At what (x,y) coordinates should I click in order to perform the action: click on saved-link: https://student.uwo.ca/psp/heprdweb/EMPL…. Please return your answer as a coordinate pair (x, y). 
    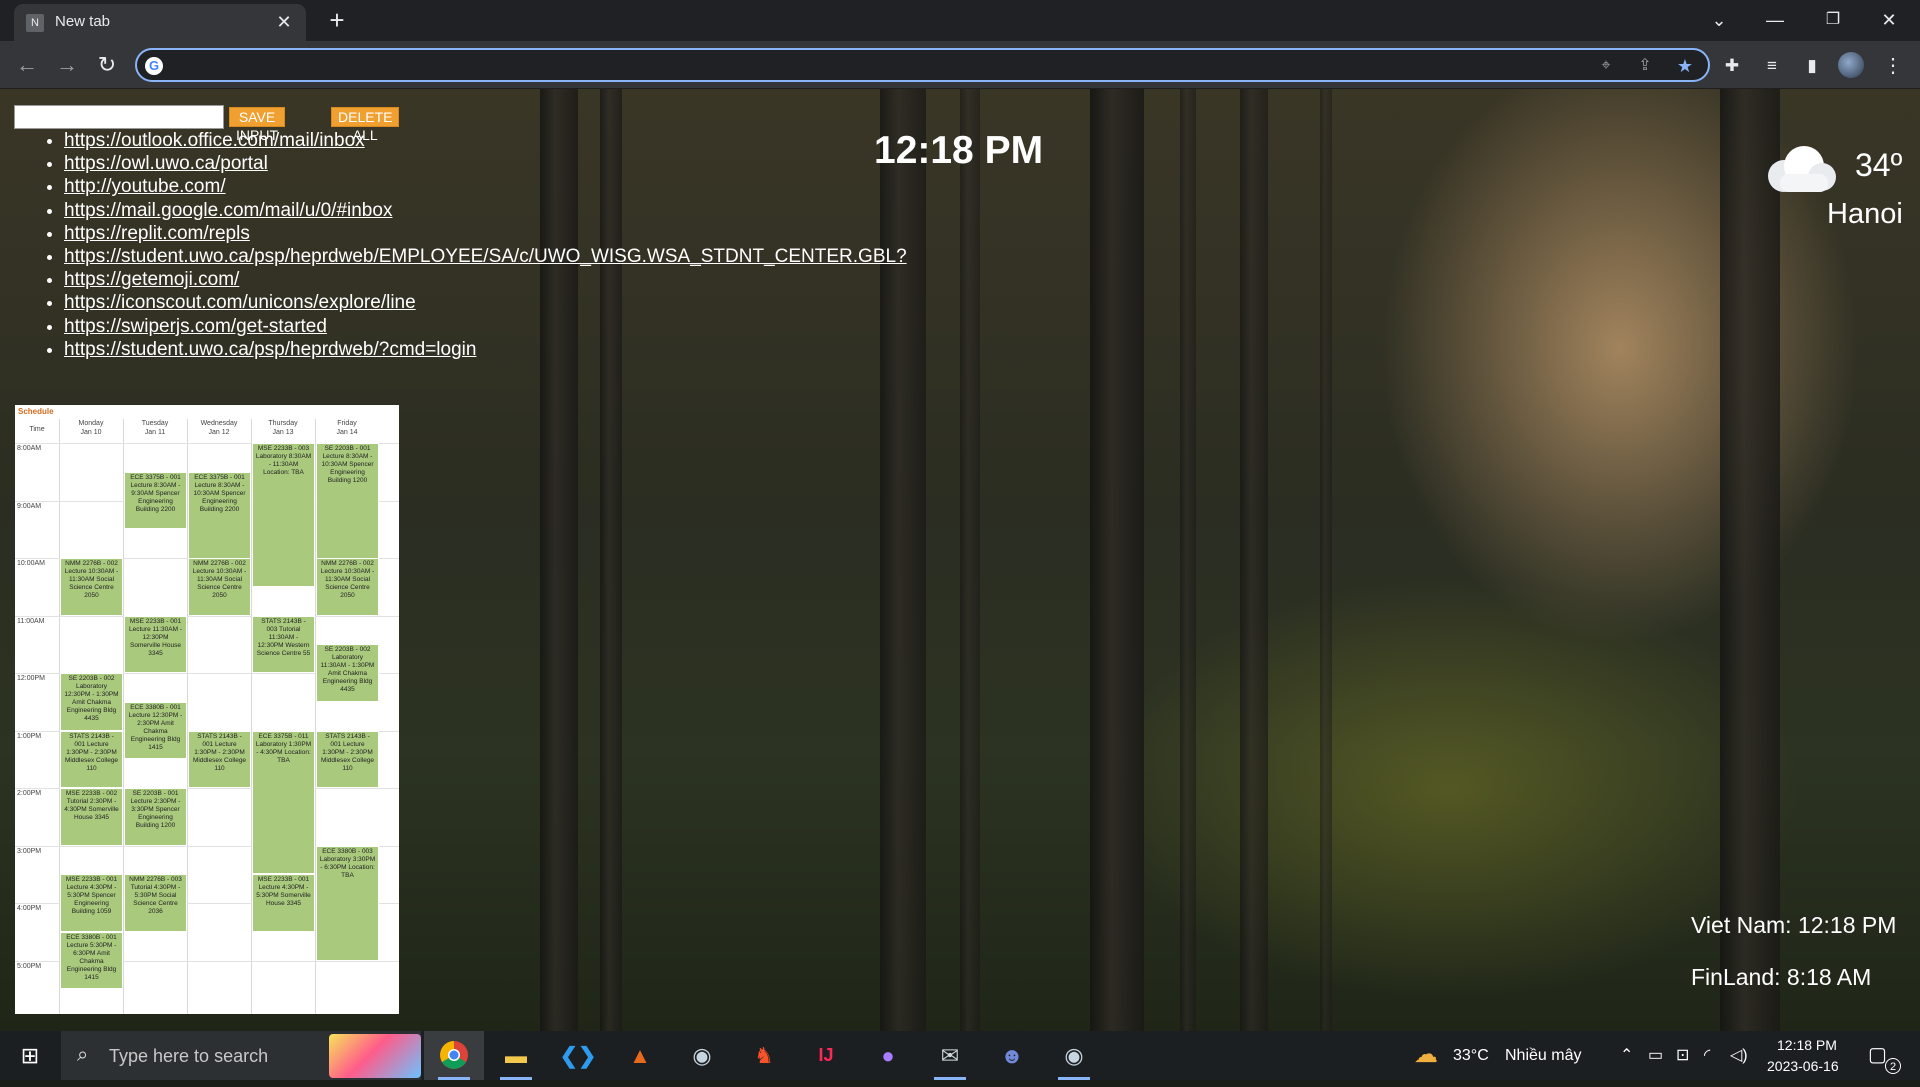
    Looking at the image, I should click on (485, 256).